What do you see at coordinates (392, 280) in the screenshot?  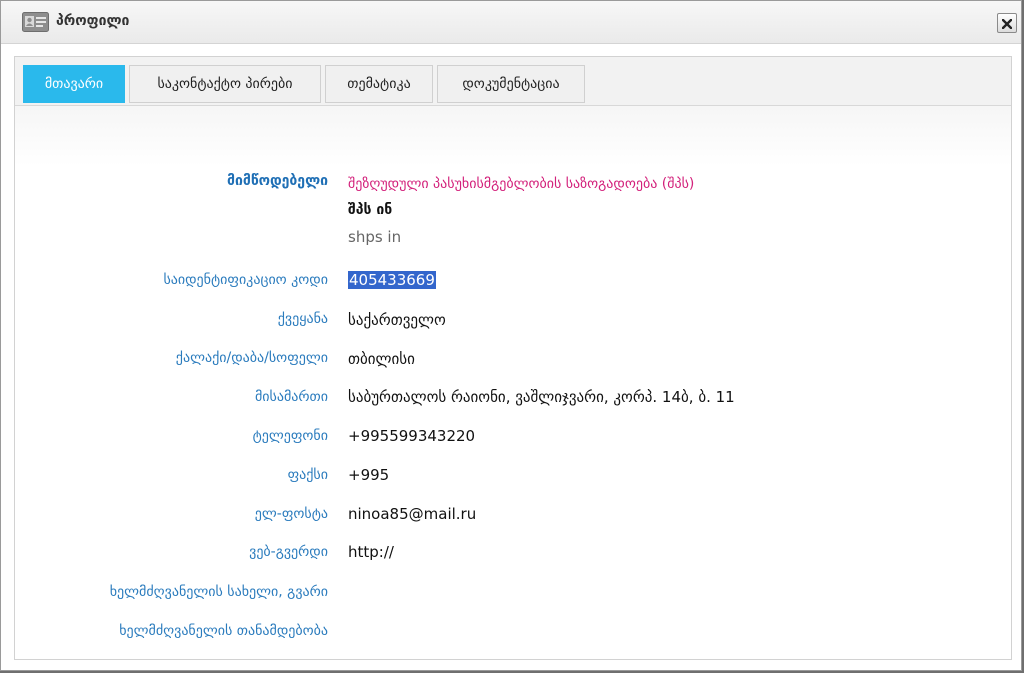 I see `id-code-value: 405433669` at bounding box center [392, 280].